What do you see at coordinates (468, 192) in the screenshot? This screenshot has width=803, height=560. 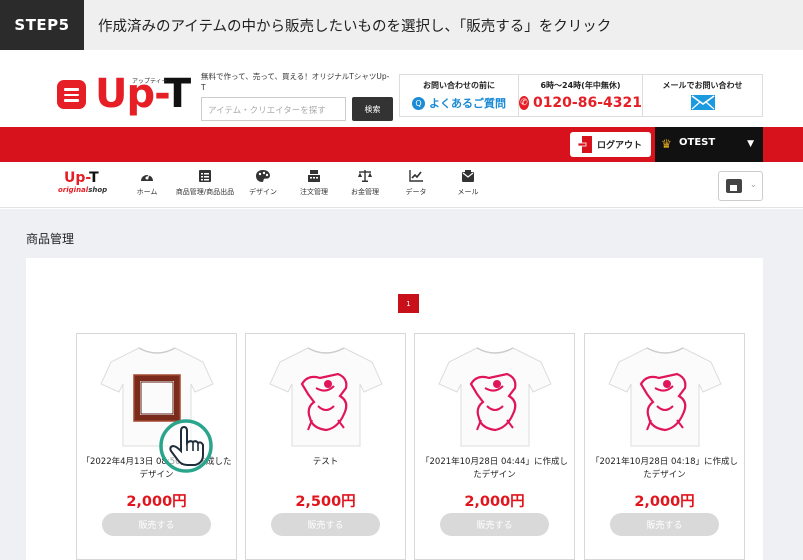 I see `nav-item-label: メール` at bounding box center [468, 192].